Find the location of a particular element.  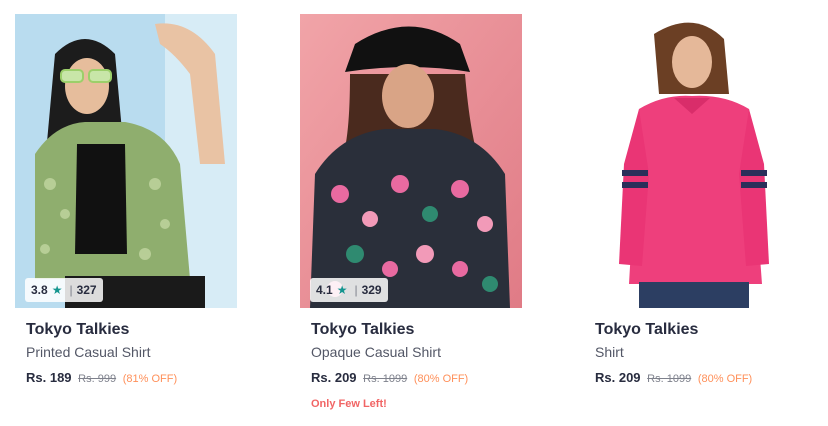

price-row: Rs. 189 Rs. 999 (81% OFF) is located at coordinates (126, 378).